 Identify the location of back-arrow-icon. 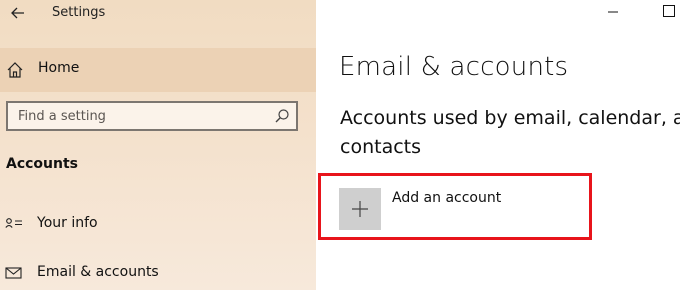
(17, 13).